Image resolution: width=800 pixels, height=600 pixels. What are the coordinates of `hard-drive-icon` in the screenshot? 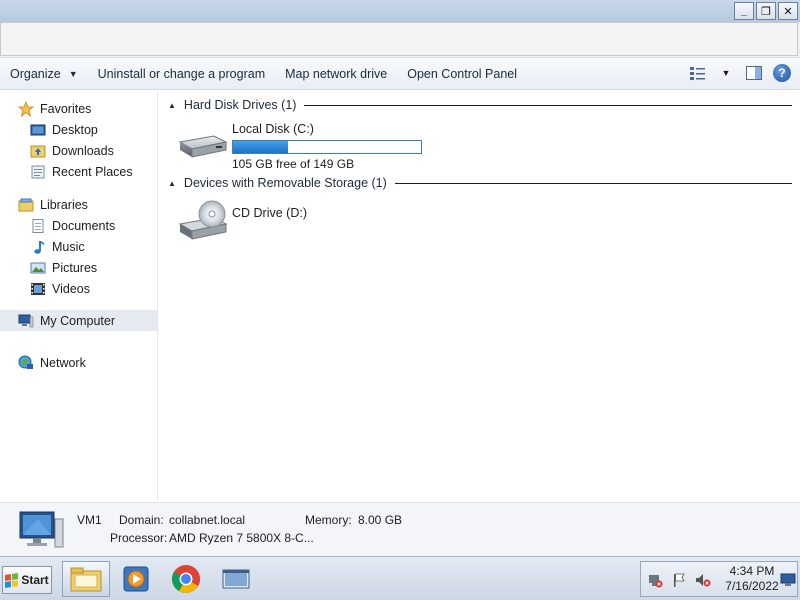 It's located at (203, 146).